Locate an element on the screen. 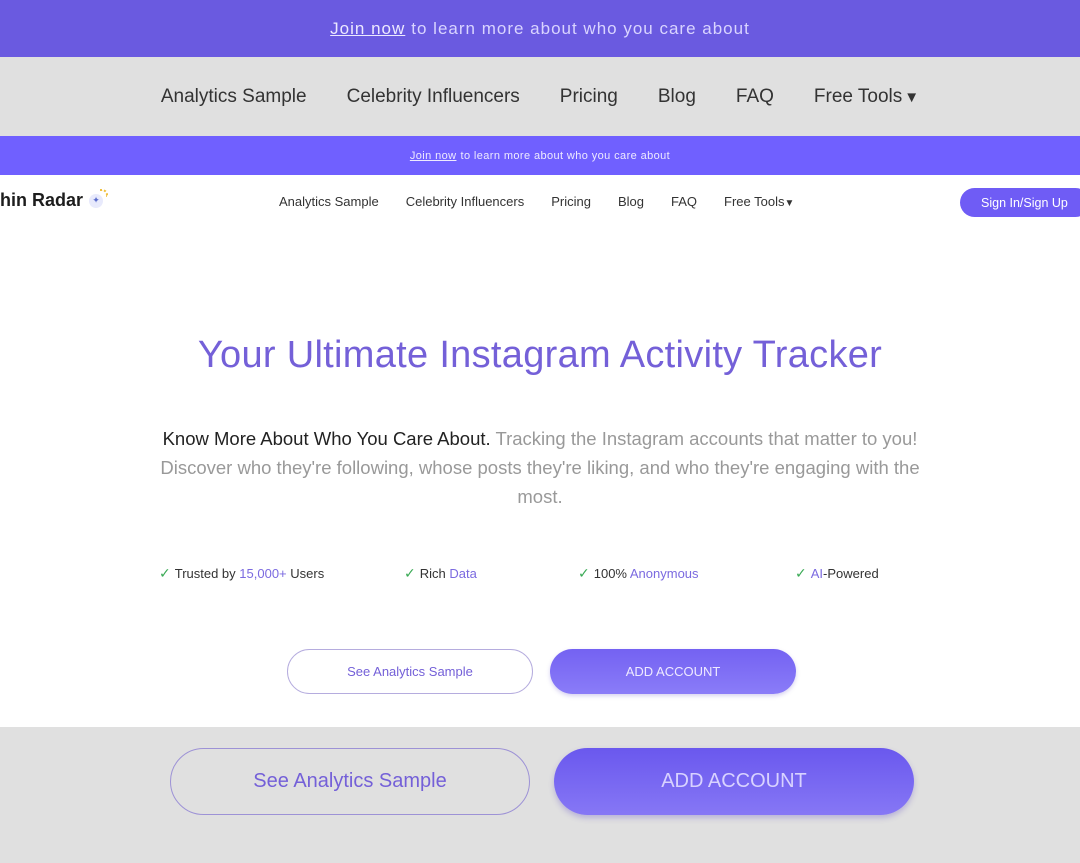 The image size is (1080, 863). banner-text: to learn more about who you care about is located at coordinates (580, 28).